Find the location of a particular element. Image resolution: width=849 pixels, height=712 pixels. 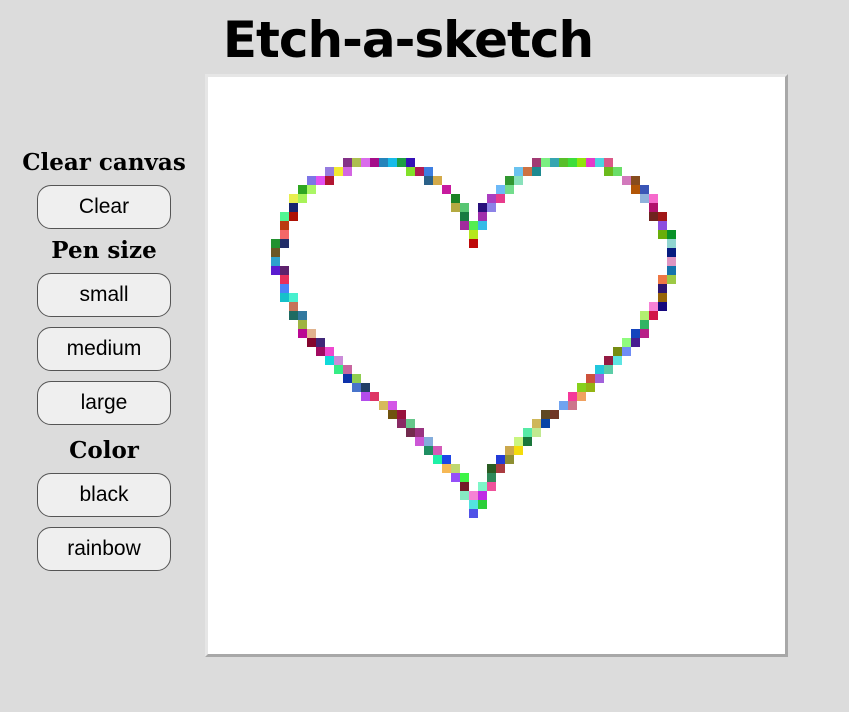

page-title: Etch-a-sketch is located at coordinates (408, 40).